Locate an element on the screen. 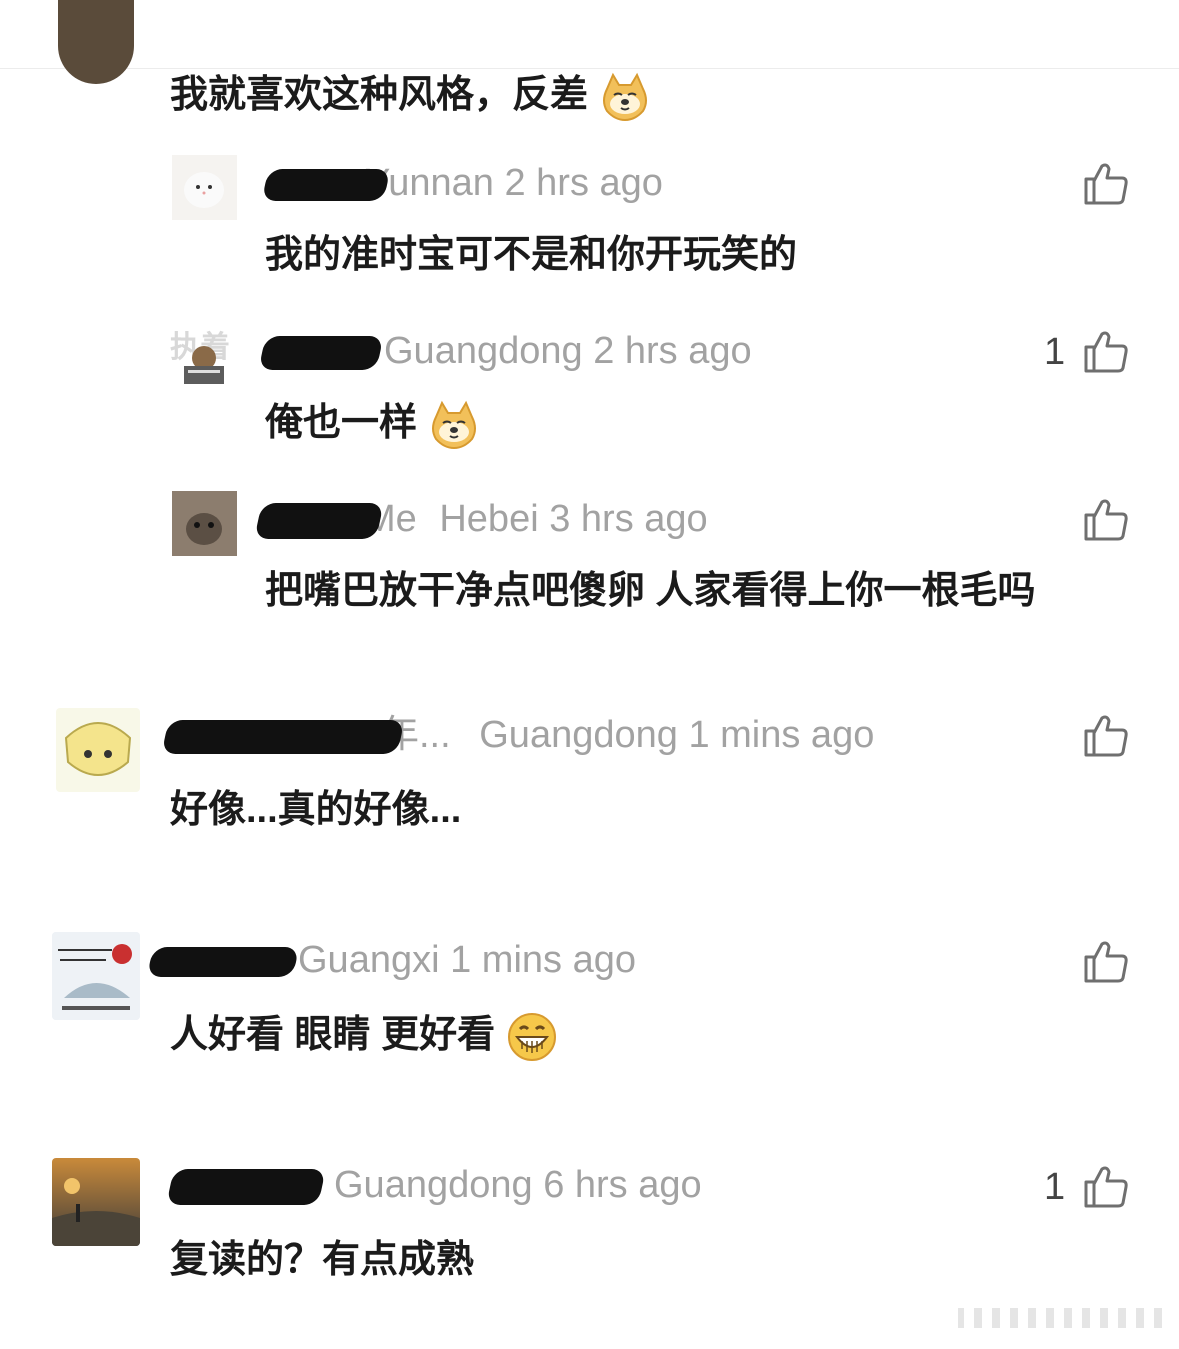 The image size is (1179, 1349). reply-meta: Yunnan 2 hrs ago is located at coordinates (462, 183).